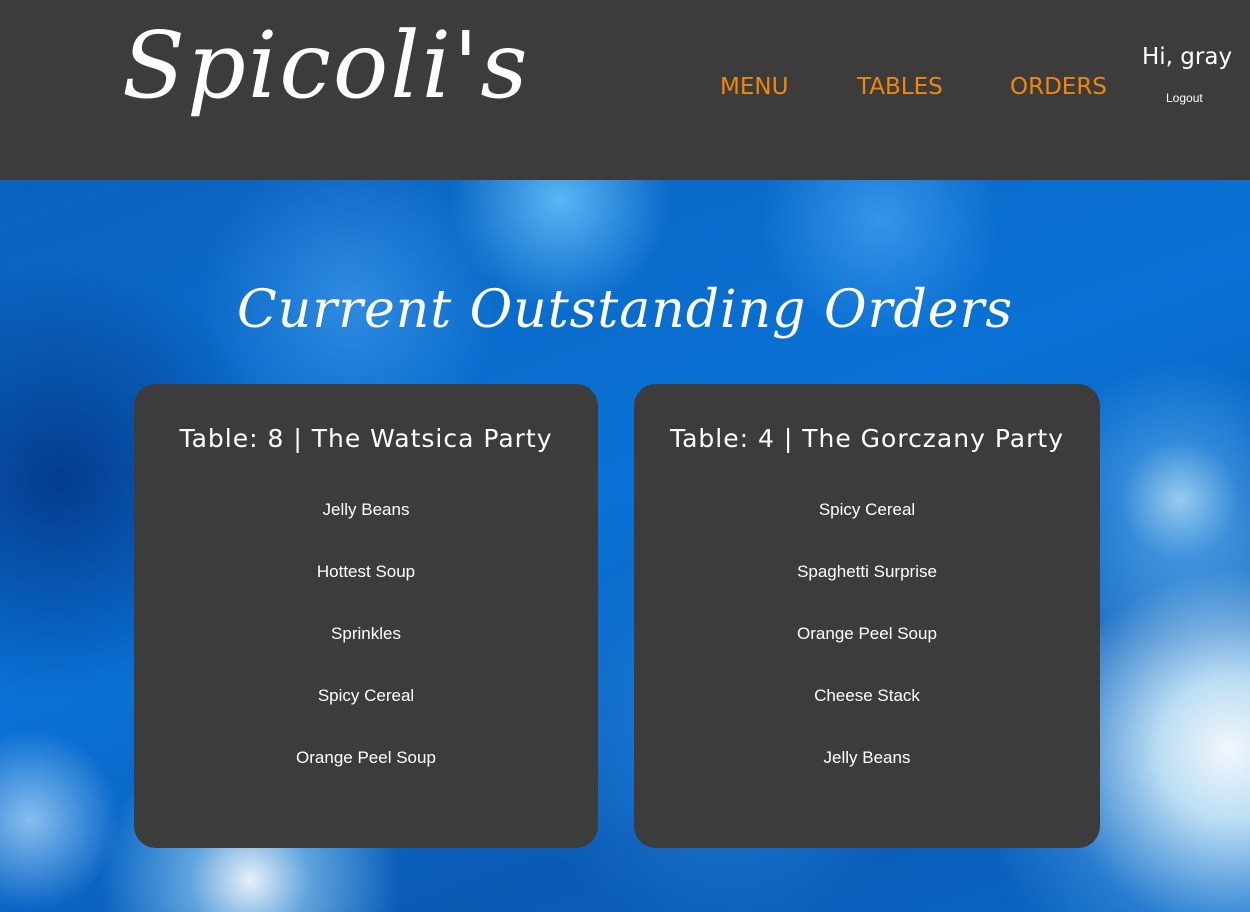 The width and height of the screenshot is (1250, 912). Describe the element at coordinates (1058, 87) in the screenshot. I see `nav-orders-link: ORDERS` at that location.